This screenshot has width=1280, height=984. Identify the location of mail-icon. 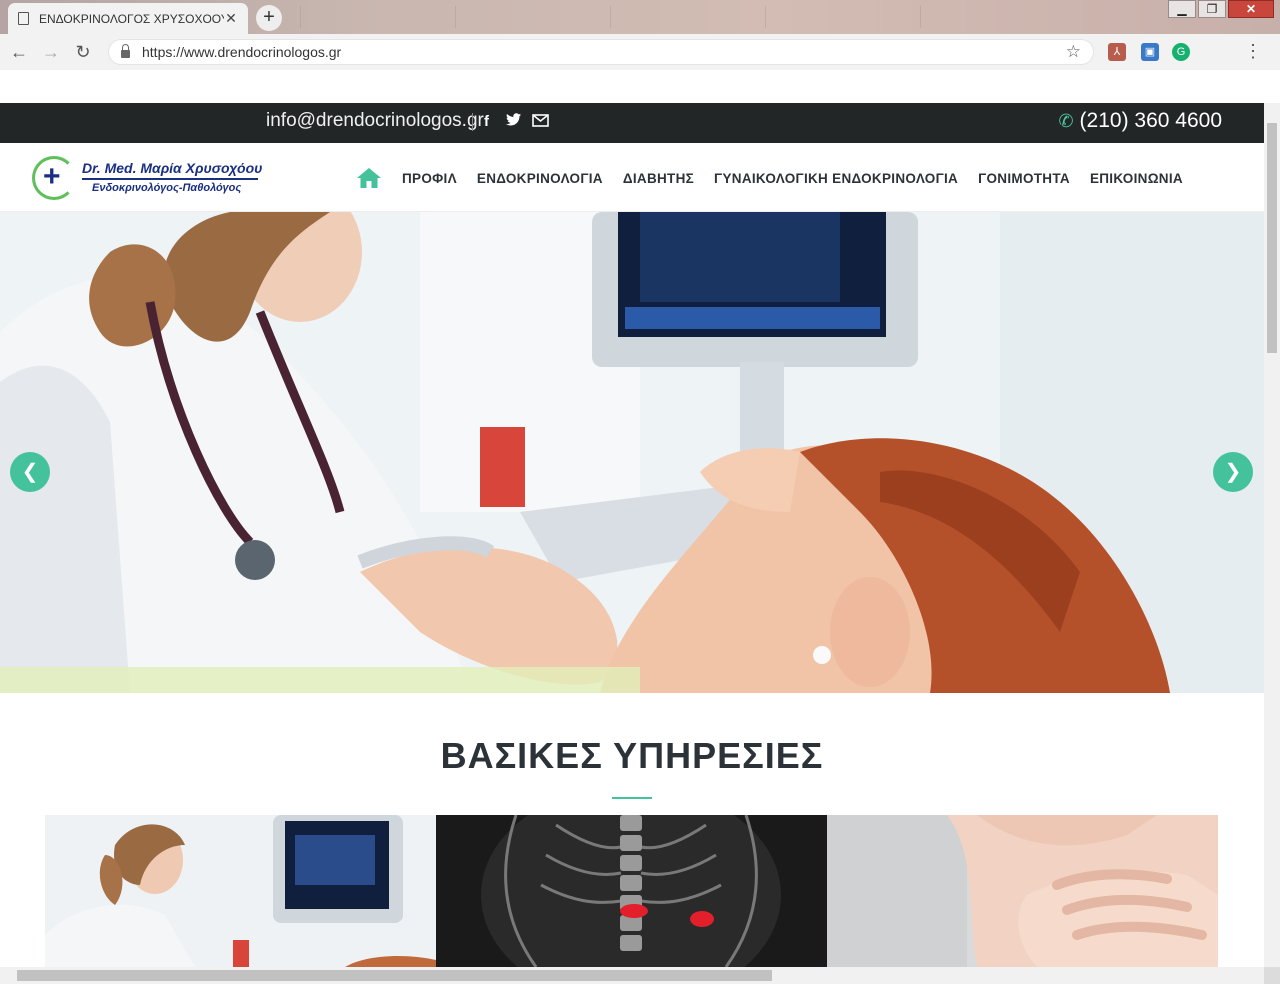
(540, 122).